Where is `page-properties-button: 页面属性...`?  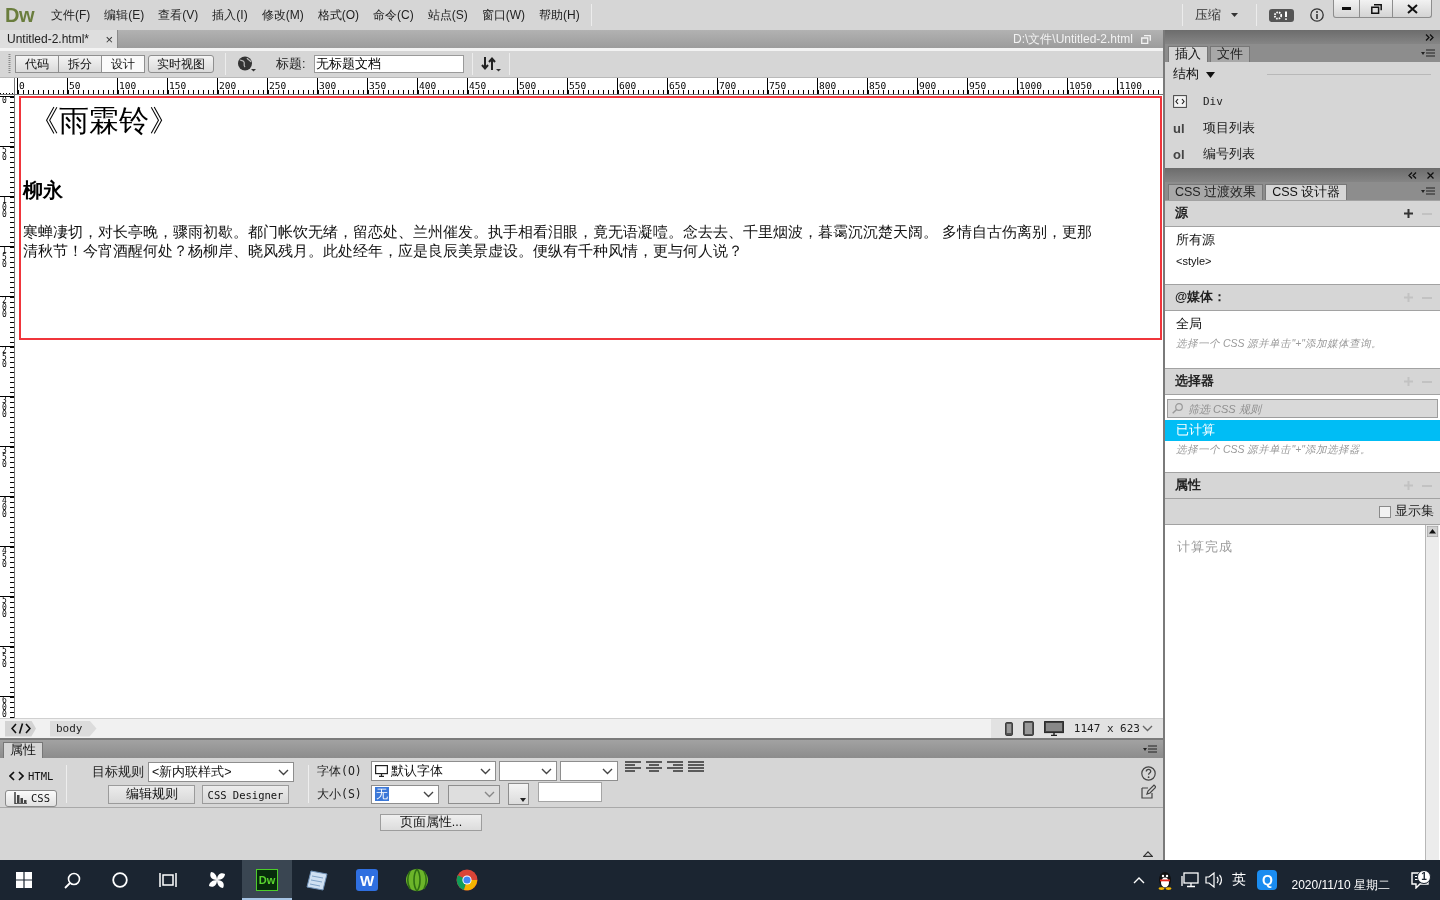 page-properties-button: 页面属性... is located at coordinates (431, 822).